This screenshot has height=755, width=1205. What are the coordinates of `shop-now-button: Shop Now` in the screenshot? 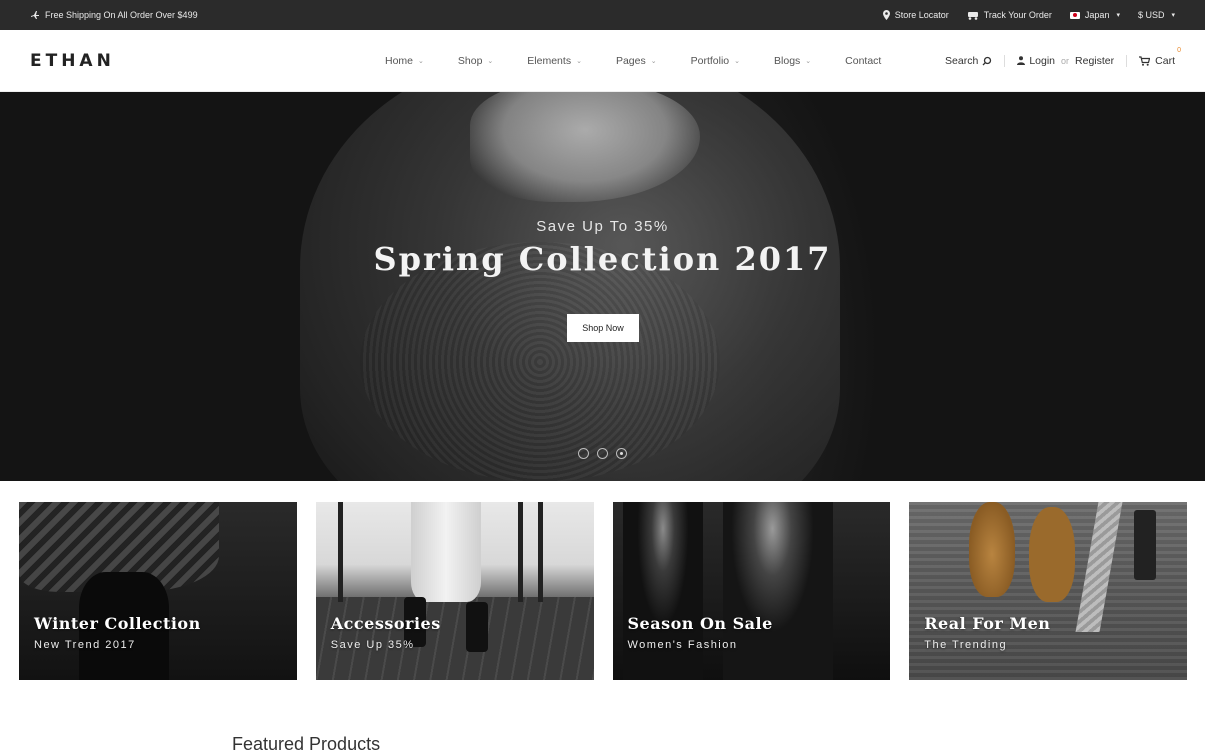 It's located at (603, 328).